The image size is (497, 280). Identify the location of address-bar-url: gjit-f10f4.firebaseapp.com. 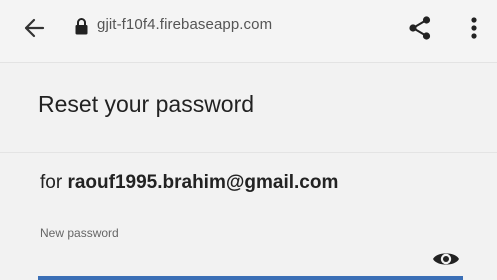
(184, 24).